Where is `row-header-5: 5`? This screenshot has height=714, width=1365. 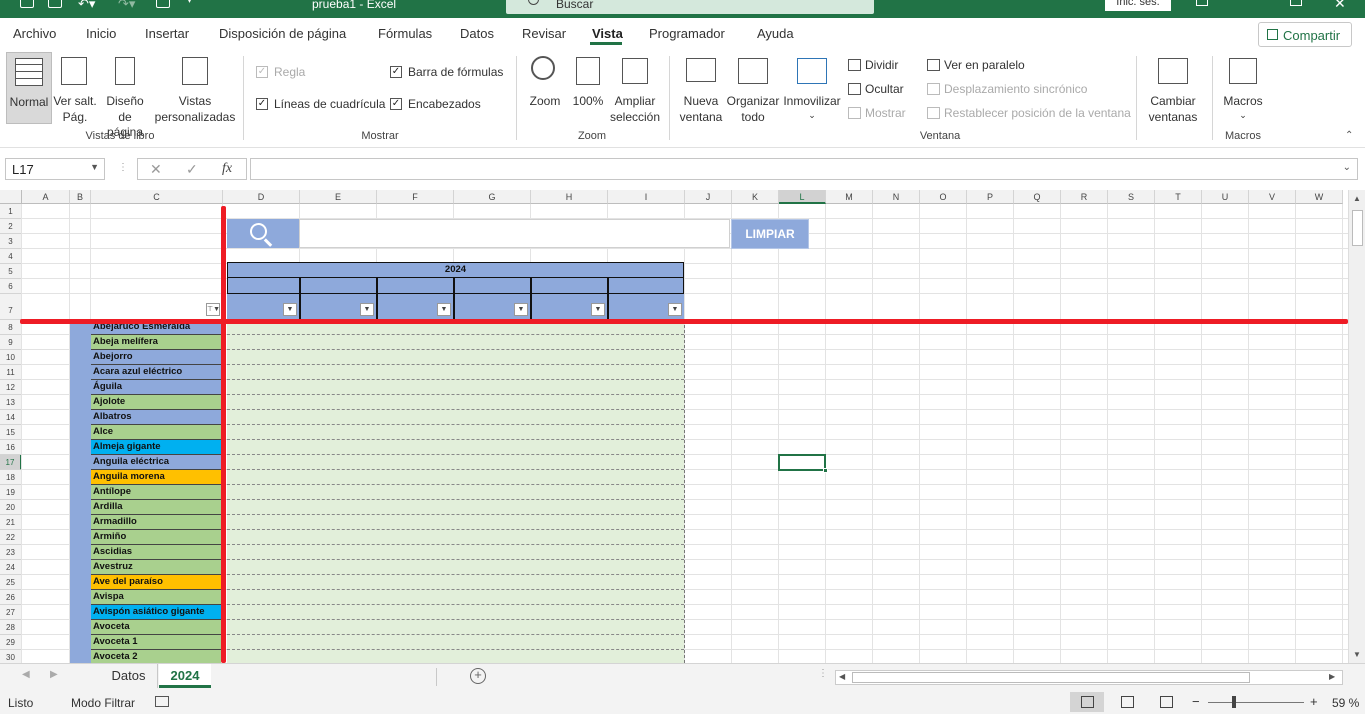
row-header-5: 5 is located at coordinates (11, 271).